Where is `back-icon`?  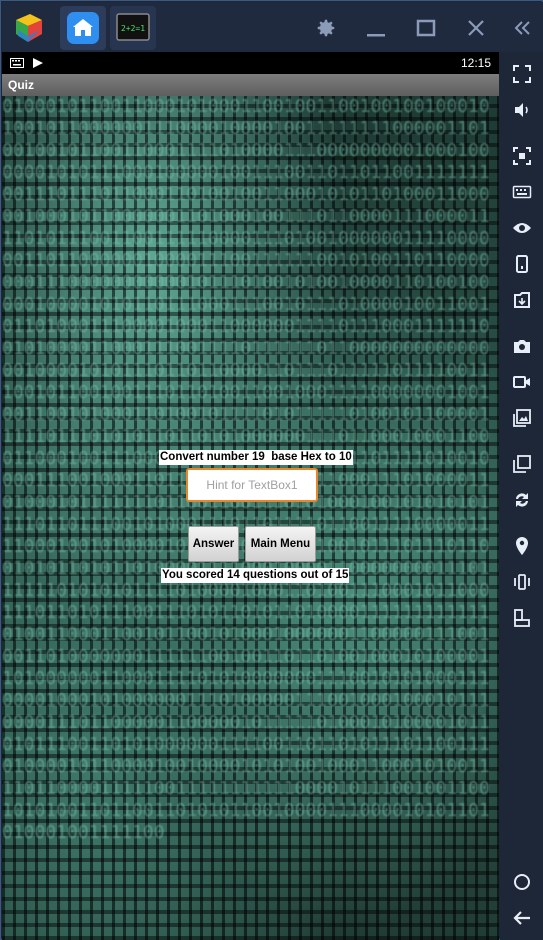 back-icon is located at coordinates (522, 918).